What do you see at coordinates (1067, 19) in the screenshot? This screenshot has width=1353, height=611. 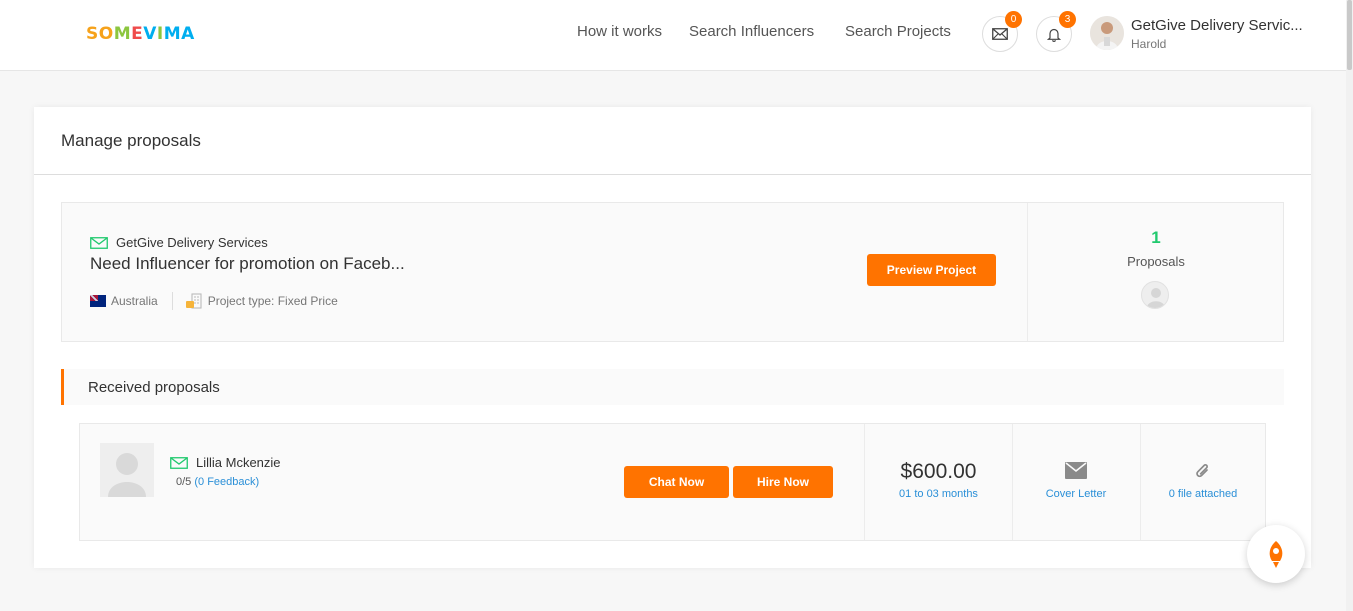 I see `notifications-count-badge: 3` at bounding box center [1067, 19].